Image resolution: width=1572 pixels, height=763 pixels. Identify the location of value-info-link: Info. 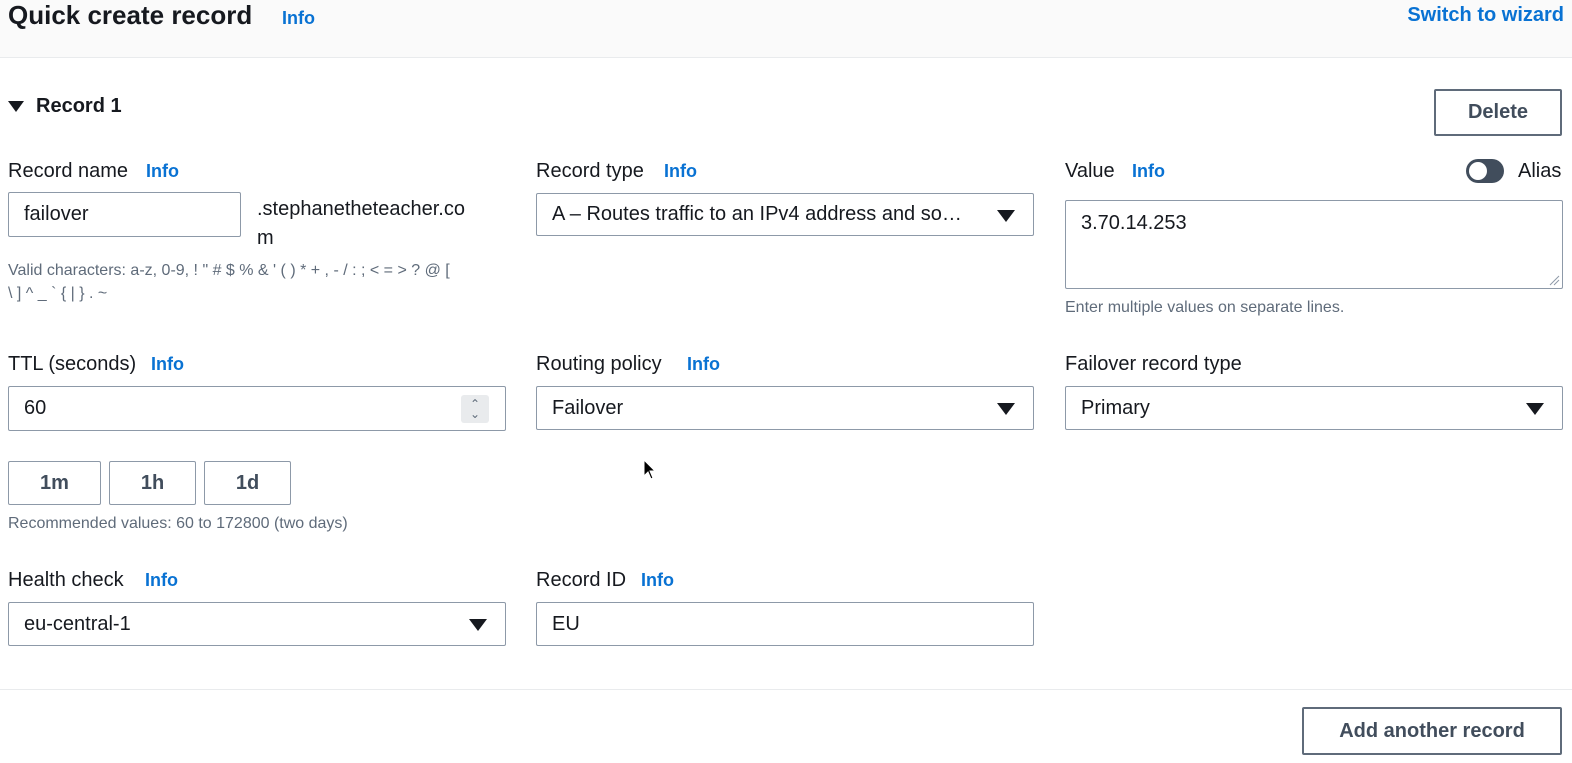
(1148, 171).